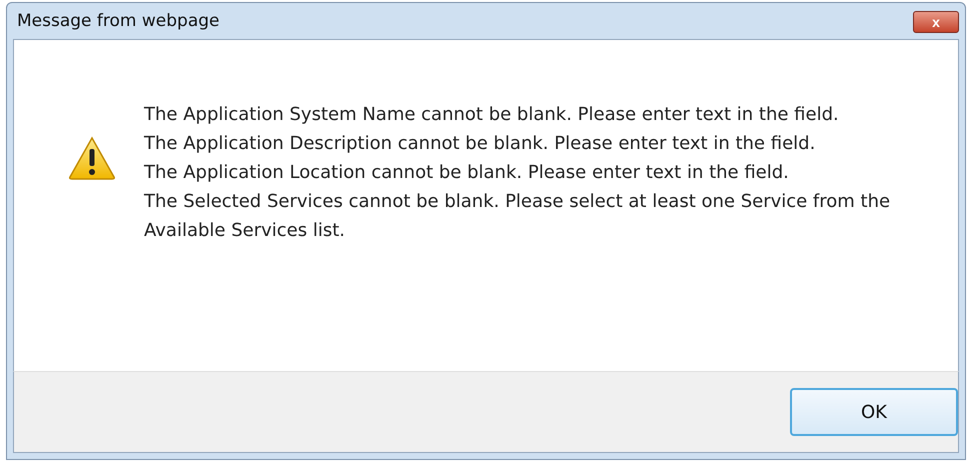 Image resolution: width=973 pixels, height=467 pixels. What do you see at coordinates (480, 144) in the screenshot?
I see `error-message: The Application Description cannot be blank. Please enter text in the field.` at bounding box center [480, 144].